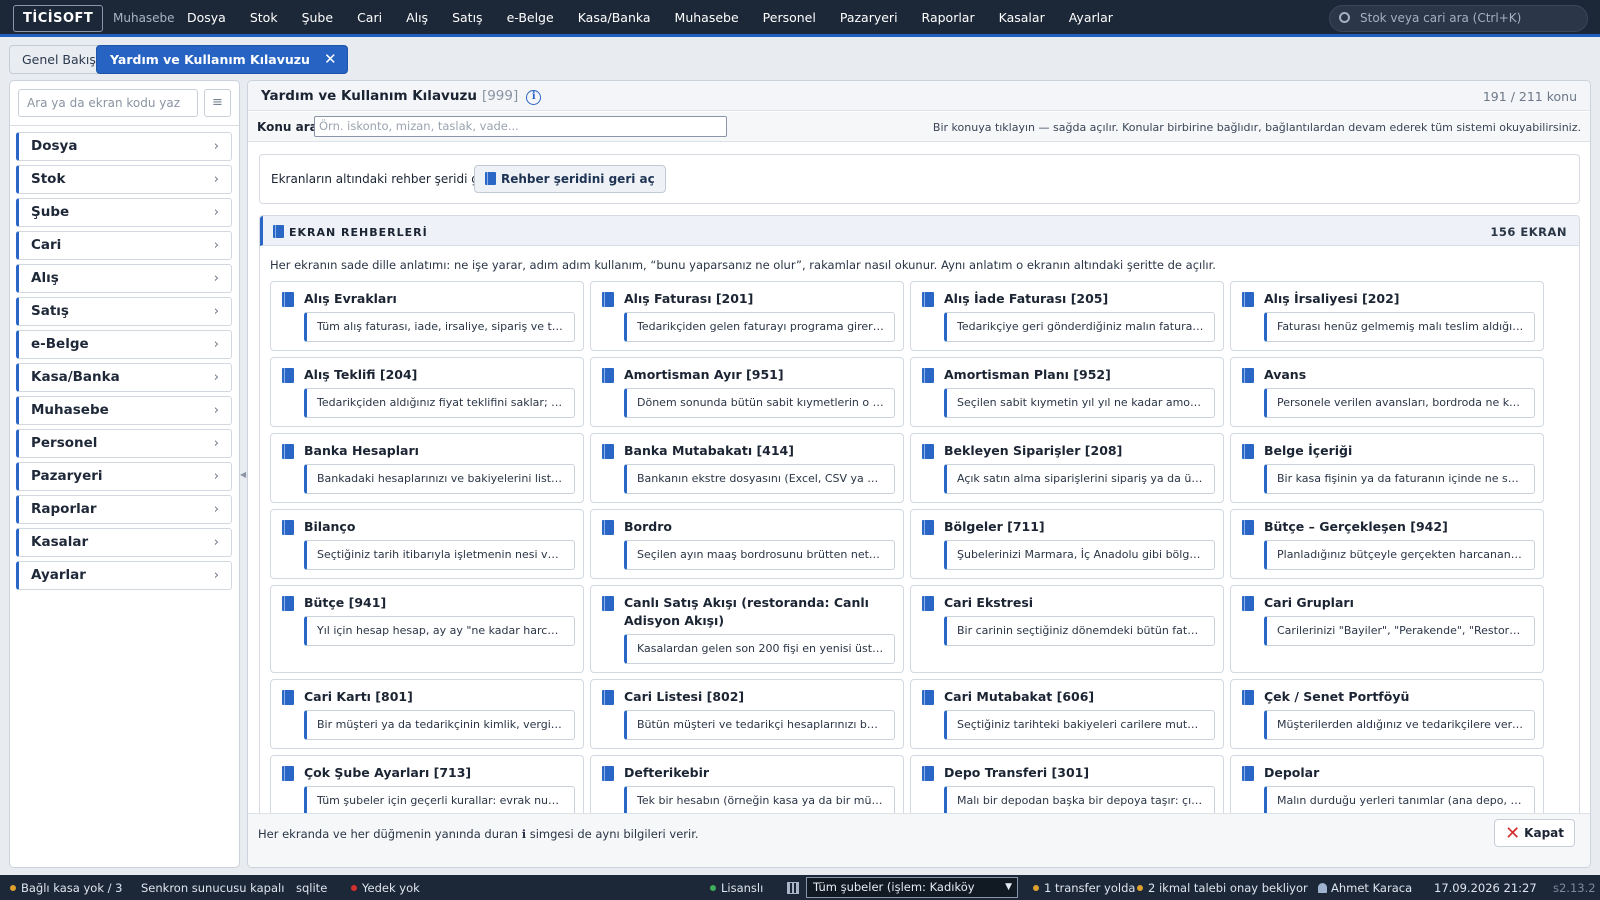  I want to click on sidebar-item-raporlar: Raporlar ›, so click(124, 509).